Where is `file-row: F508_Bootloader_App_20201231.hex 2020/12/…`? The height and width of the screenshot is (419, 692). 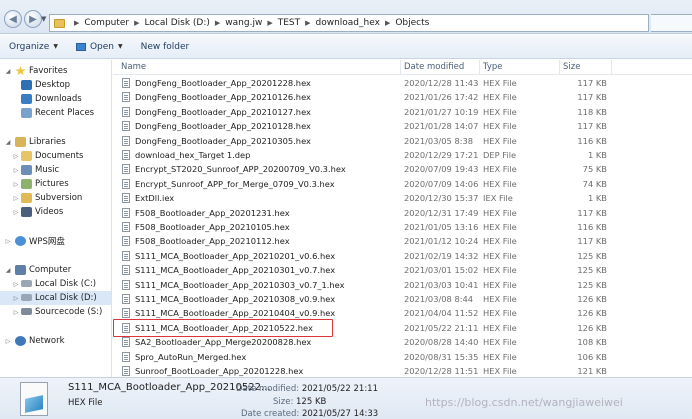
file-row: F508_Bootloader_App_20201231.hex 2020/12/… is located at coordinates (402, 213).